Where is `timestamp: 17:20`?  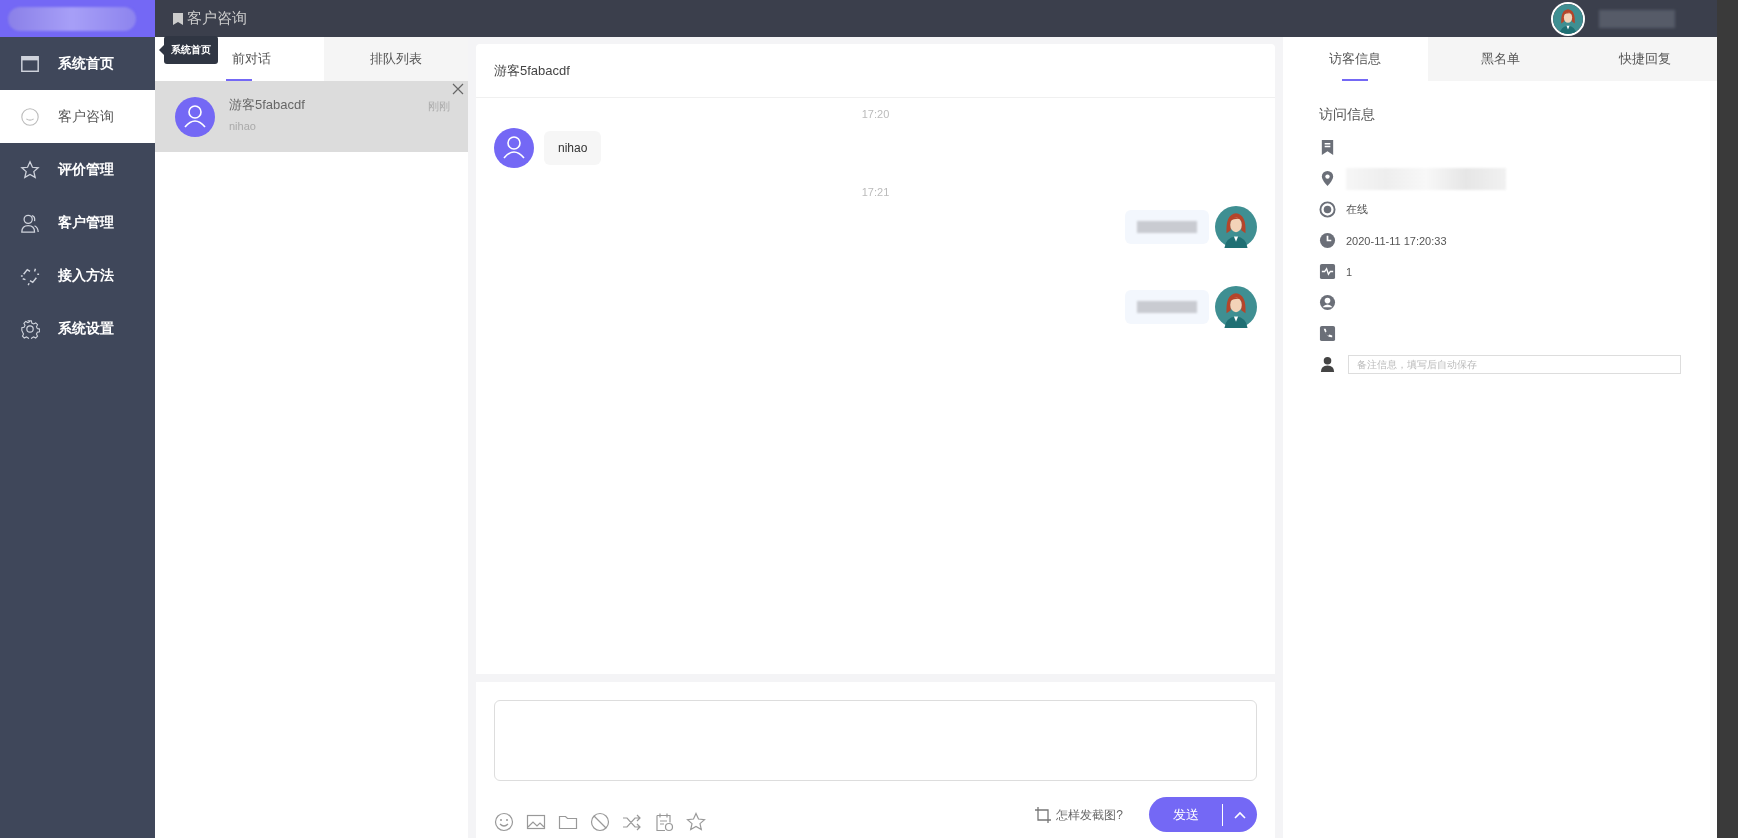 timestamp: 17:20 is located at coordinates (875, 114).